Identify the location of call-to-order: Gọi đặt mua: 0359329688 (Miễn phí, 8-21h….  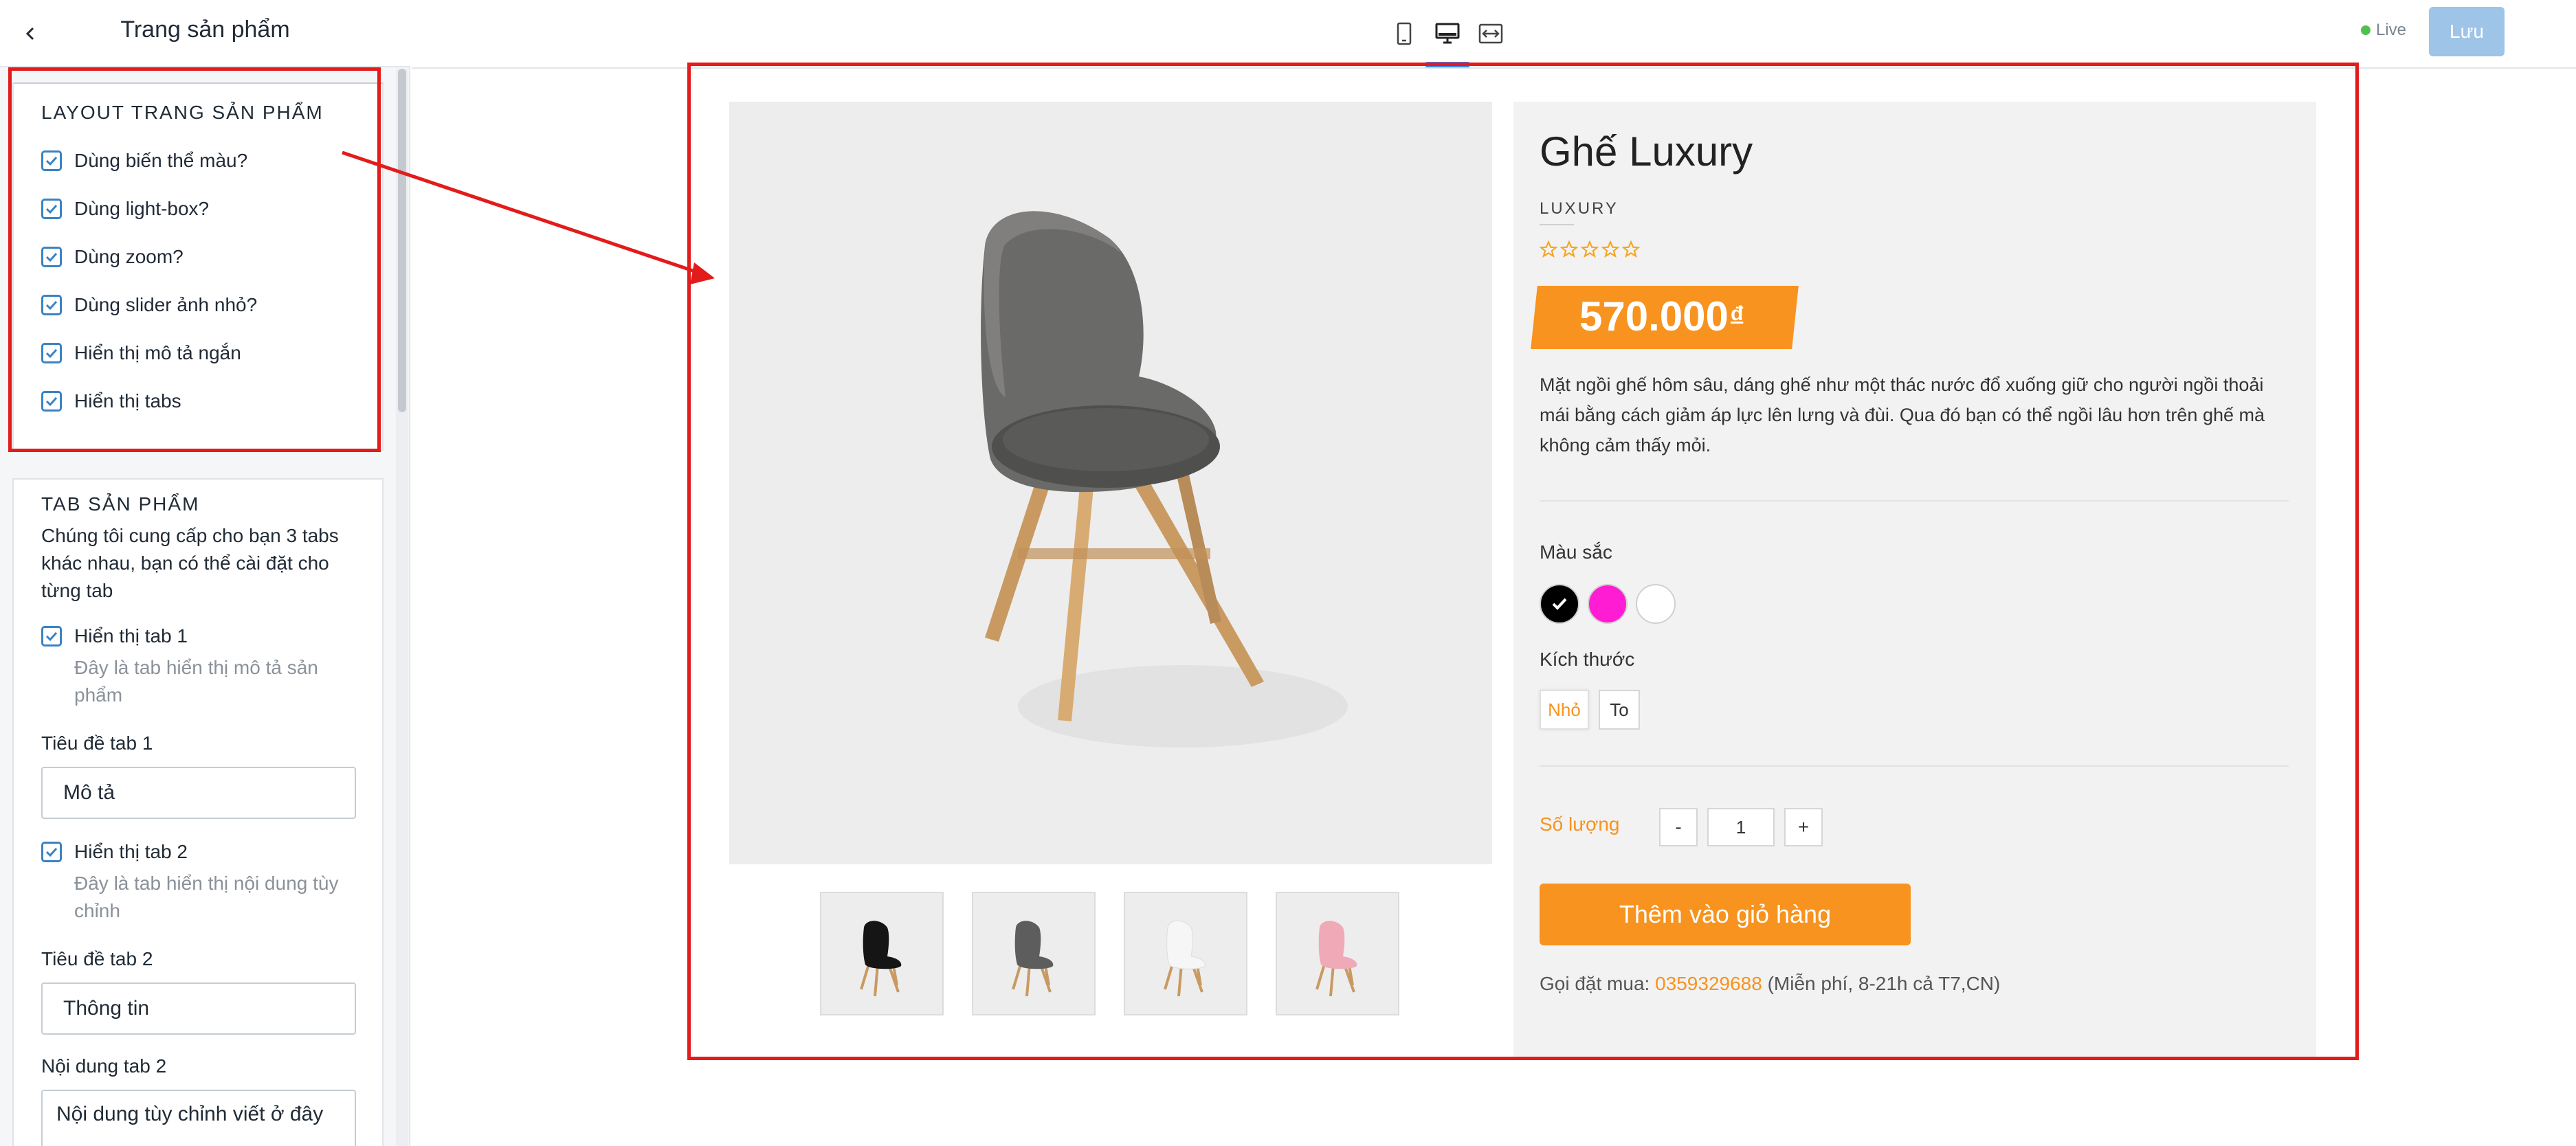
(1770, 984).